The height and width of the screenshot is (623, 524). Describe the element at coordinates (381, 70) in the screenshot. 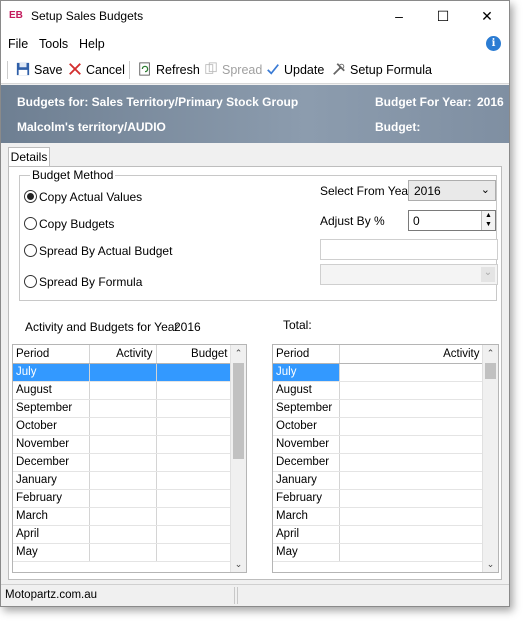

I see `setup-formula-button: Setup Formula` at that location.